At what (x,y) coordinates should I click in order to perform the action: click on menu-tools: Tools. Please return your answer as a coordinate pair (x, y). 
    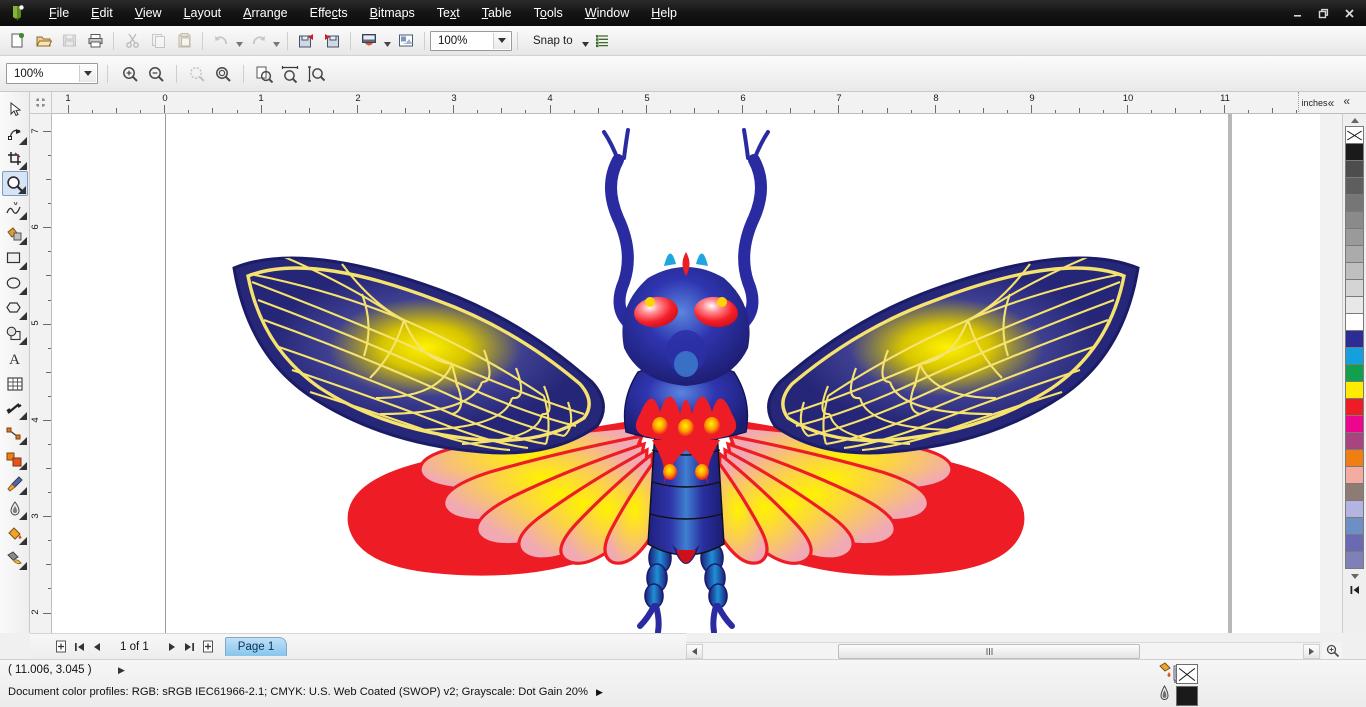
    Looking at the image, I should click on (548, 13).